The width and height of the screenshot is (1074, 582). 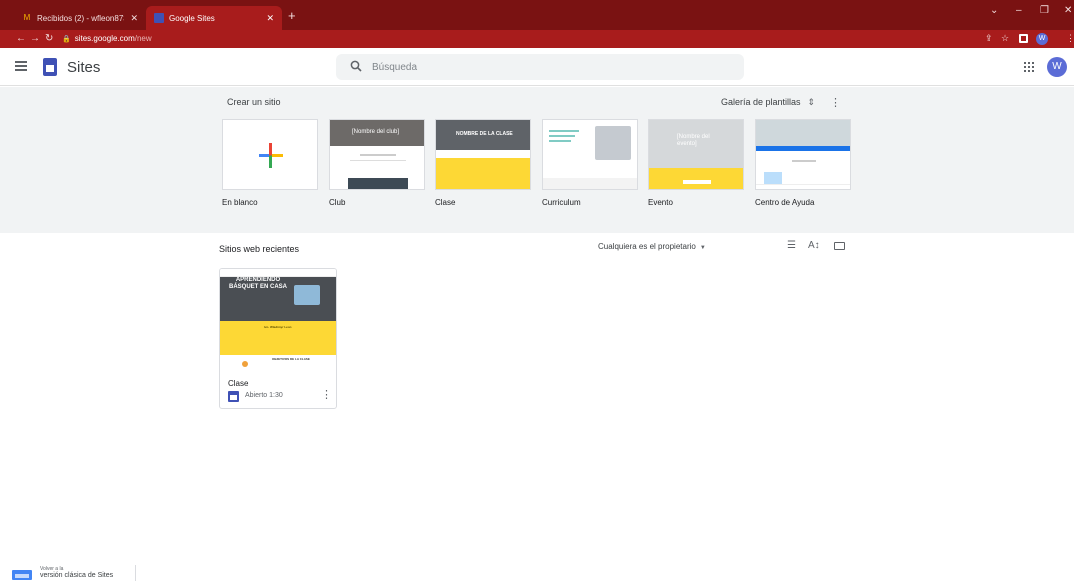 I want to click on search-box, so click(x=540, y=67).